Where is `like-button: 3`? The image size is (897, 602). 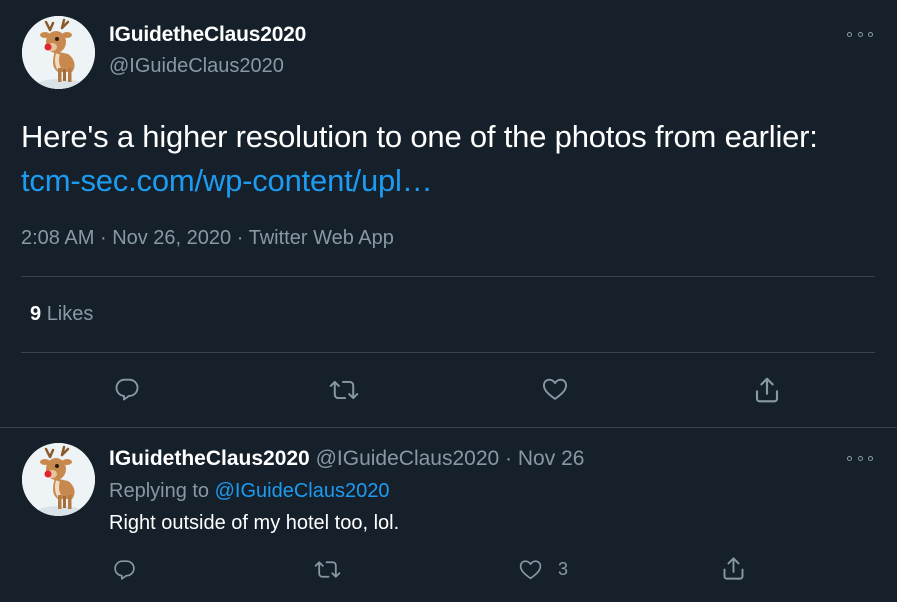
like-button: 3 is located at coordinates (542, 569).